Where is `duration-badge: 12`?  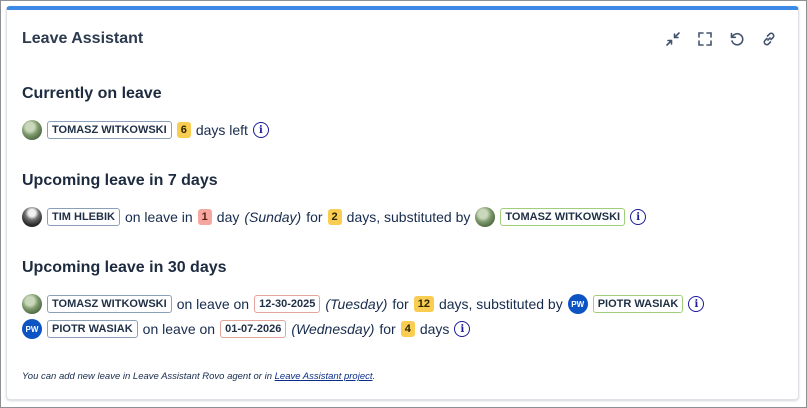 duration-badge: 12 is located at coordinates (423, 304).